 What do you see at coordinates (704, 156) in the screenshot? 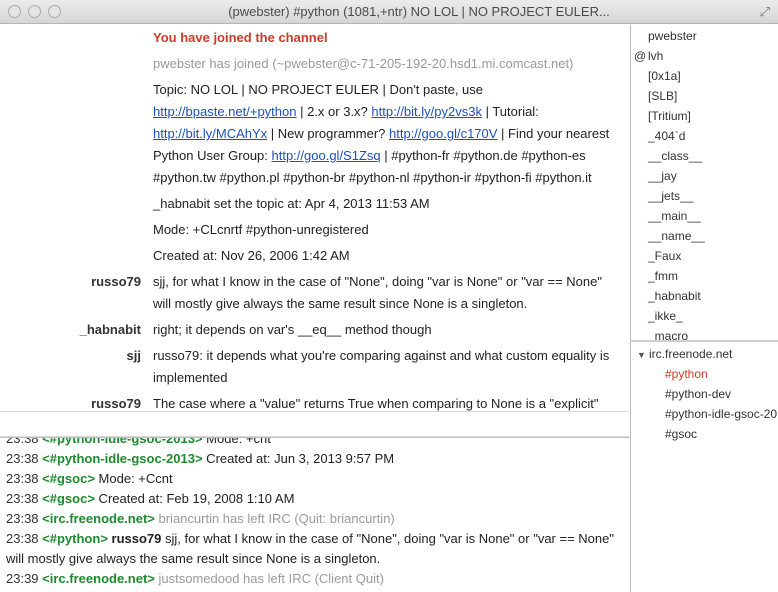
I see `user-item: __class__` at bounding box center [704, 156].